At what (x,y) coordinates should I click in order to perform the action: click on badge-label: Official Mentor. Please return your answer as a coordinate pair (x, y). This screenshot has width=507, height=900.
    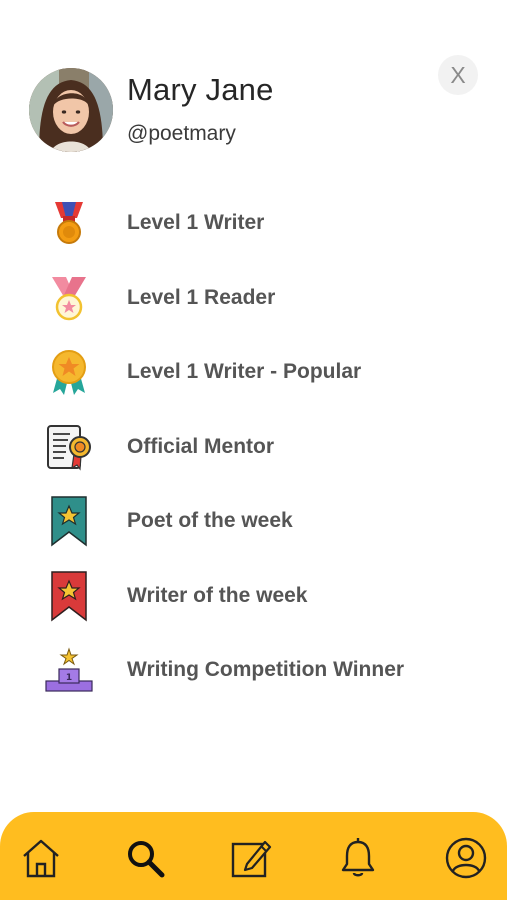
    Looking at the image, I should click on (201, 446).